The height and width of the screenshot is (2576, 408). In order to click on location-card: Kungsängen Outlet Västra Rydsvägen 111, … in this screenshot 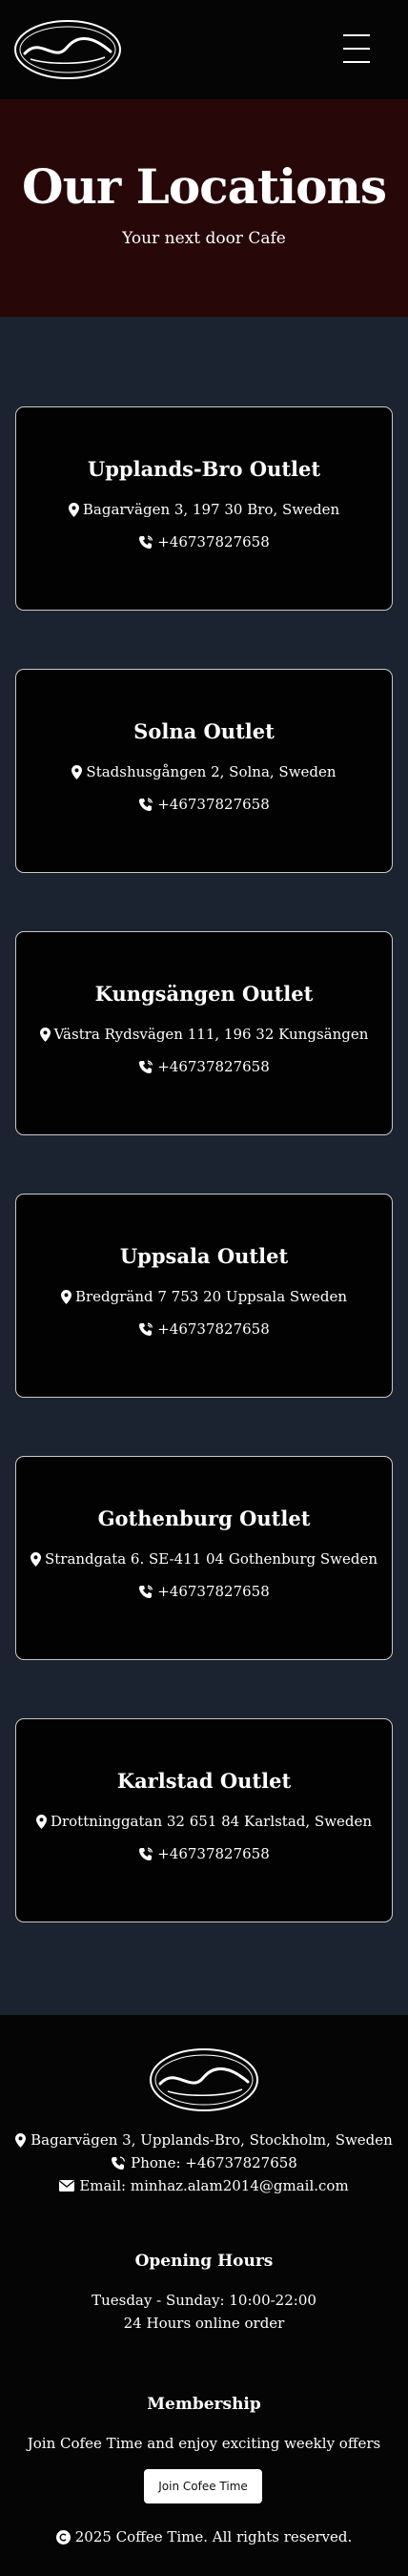, I will do `click(204, 1033)`.